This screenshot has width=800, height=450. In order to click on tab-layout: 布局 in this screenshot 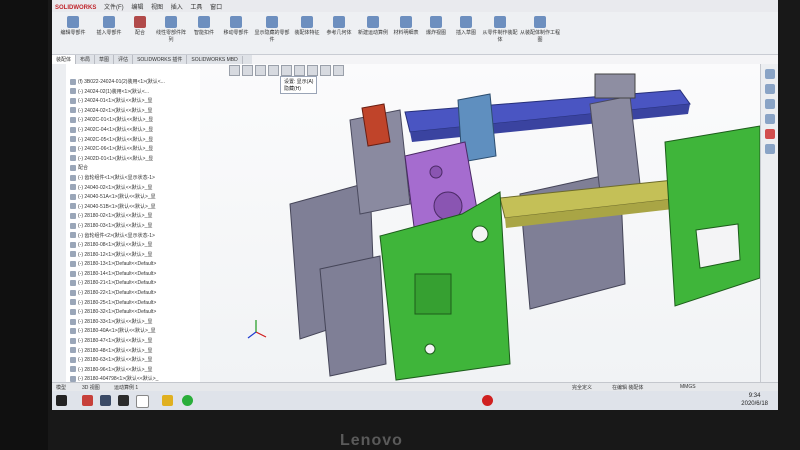, I will do `click(86, 59)`.